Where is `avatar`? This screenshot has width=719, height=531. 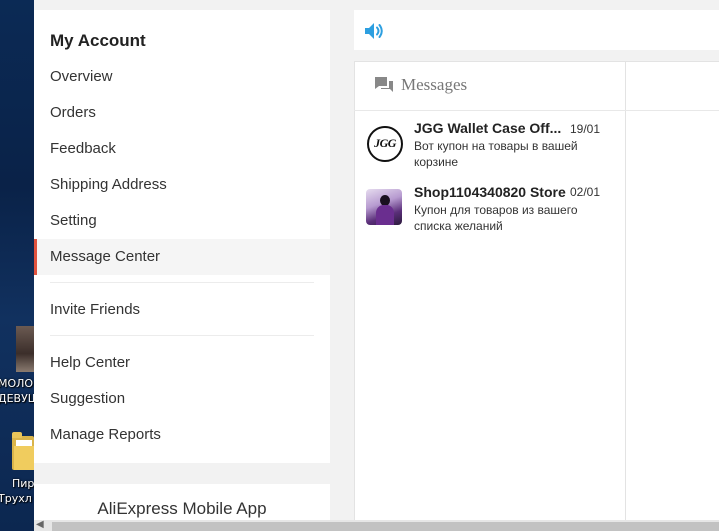
avatar is located at coordinates (384, 207).